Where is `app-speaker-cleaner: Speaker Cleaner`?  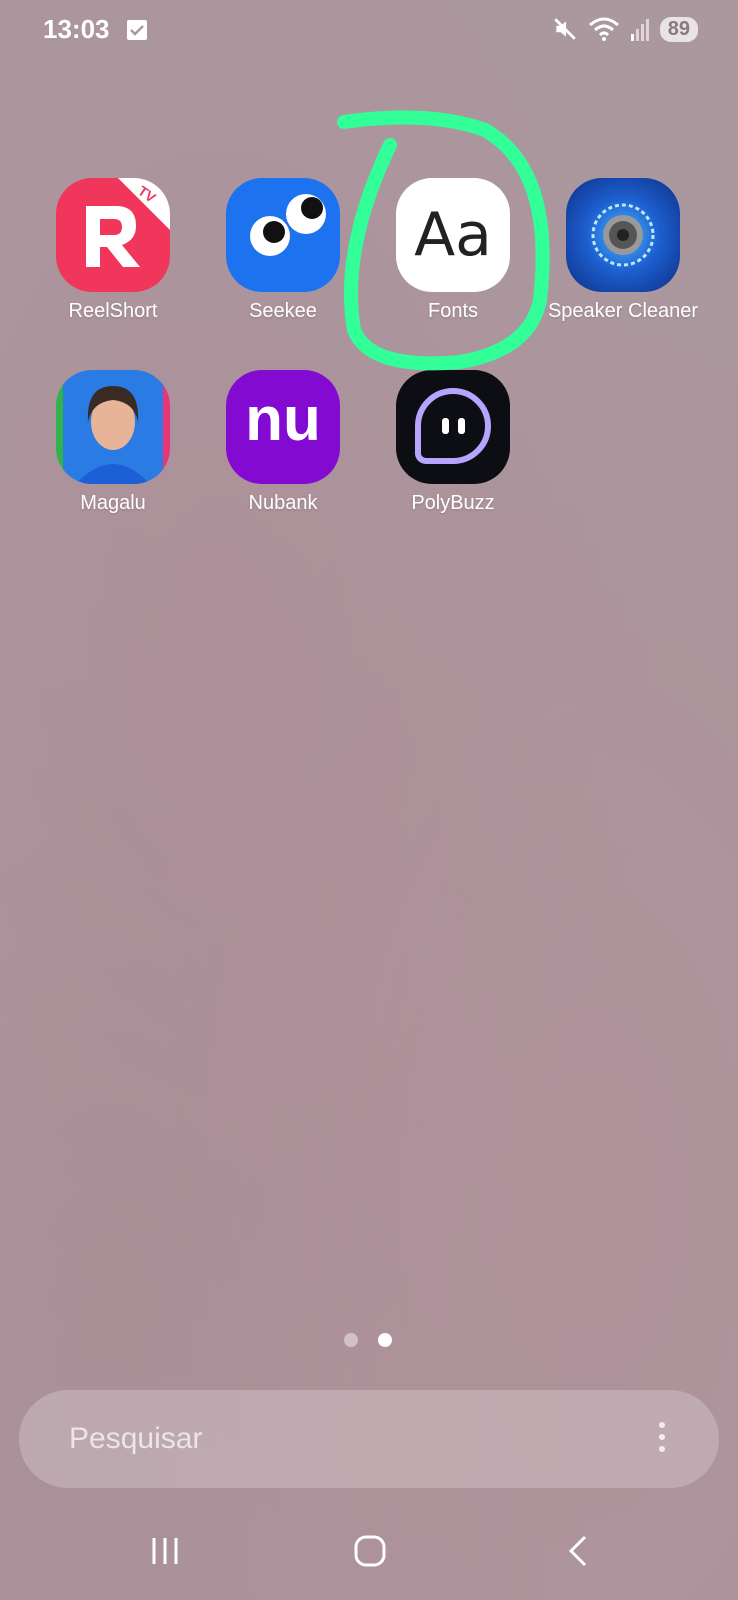 app-speaker-cleaner: Speaker Cleaner is located at coordinates (623, 250).